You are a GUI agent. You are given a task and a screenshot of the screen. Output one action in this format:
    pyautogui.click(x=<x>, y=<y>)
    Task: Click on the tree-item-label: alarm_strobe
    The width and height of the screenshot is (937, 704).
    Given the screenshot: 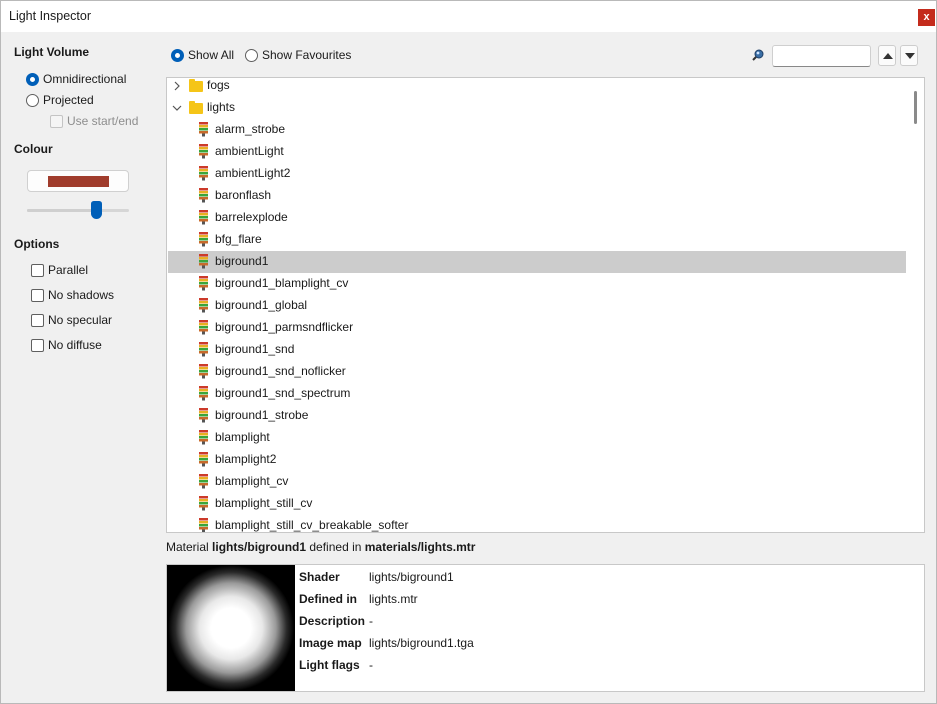 What is the action you would take?
    pyautogui.click(x=250, y=129)
    